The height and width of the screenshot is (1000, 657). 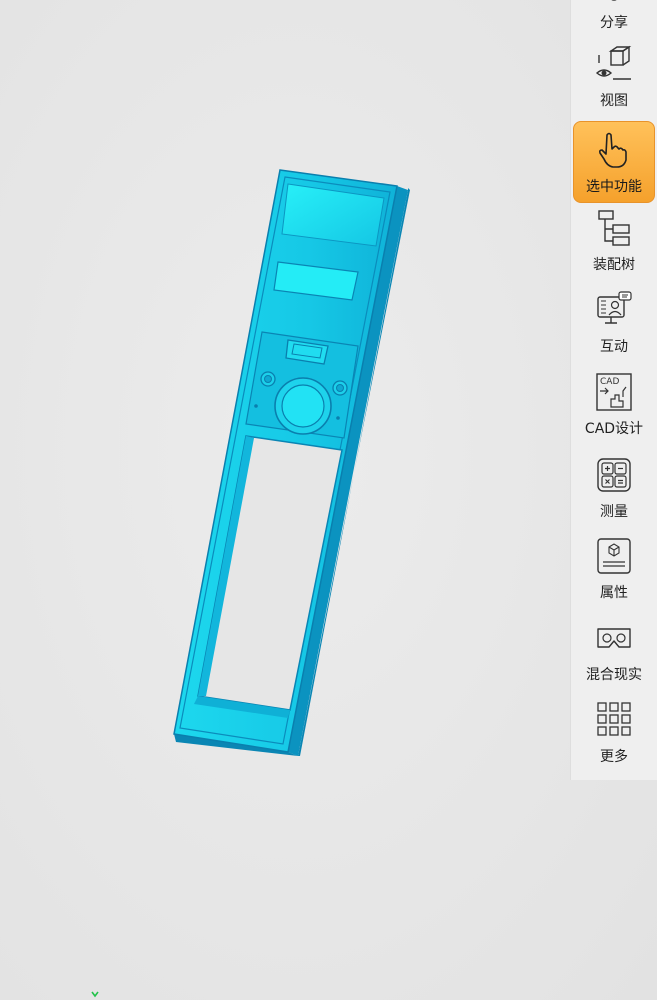 I want to click on properties-label: 属性, so click(x=614, y=593).